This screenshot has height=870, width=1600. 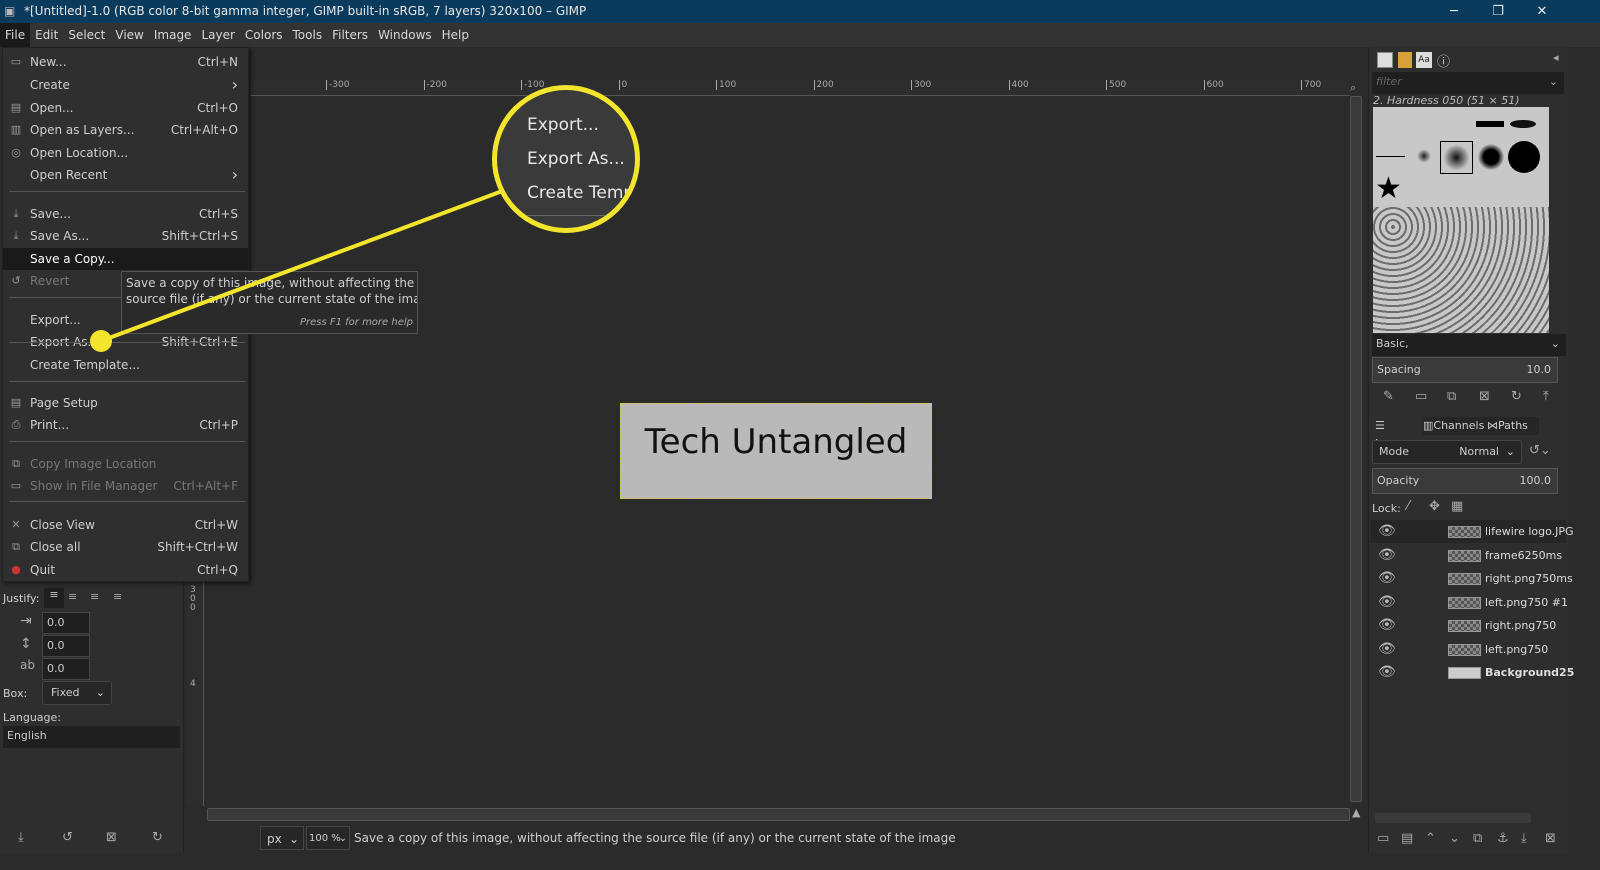 I want to click on brush-block, so click(x=1490, y=124).